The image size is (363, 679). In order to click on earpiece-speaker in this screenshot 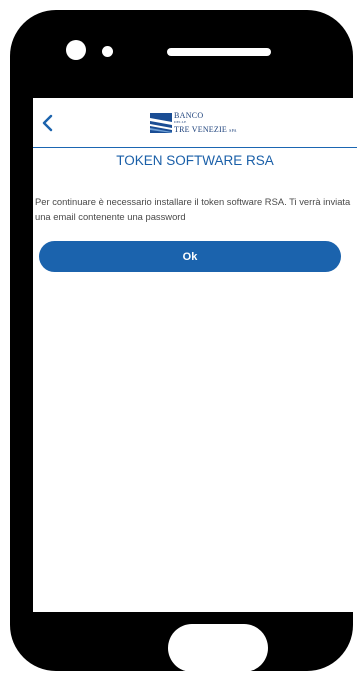, I will do `click(219, 52)`.